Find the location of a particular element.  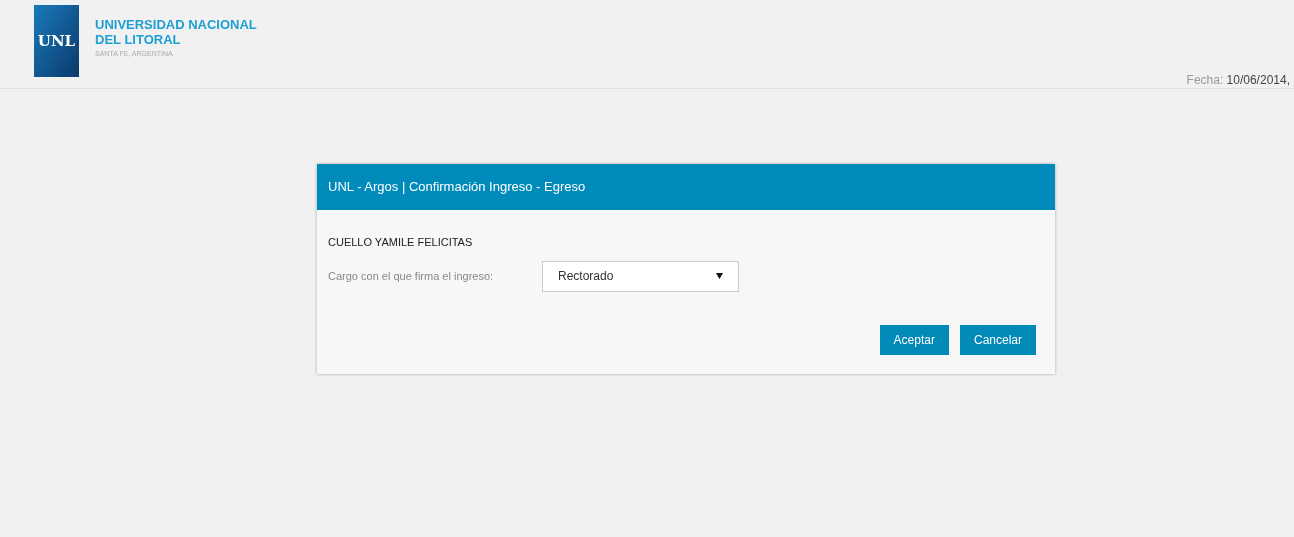

cancel-button: Cancelar is located at coordinates (997, 339).